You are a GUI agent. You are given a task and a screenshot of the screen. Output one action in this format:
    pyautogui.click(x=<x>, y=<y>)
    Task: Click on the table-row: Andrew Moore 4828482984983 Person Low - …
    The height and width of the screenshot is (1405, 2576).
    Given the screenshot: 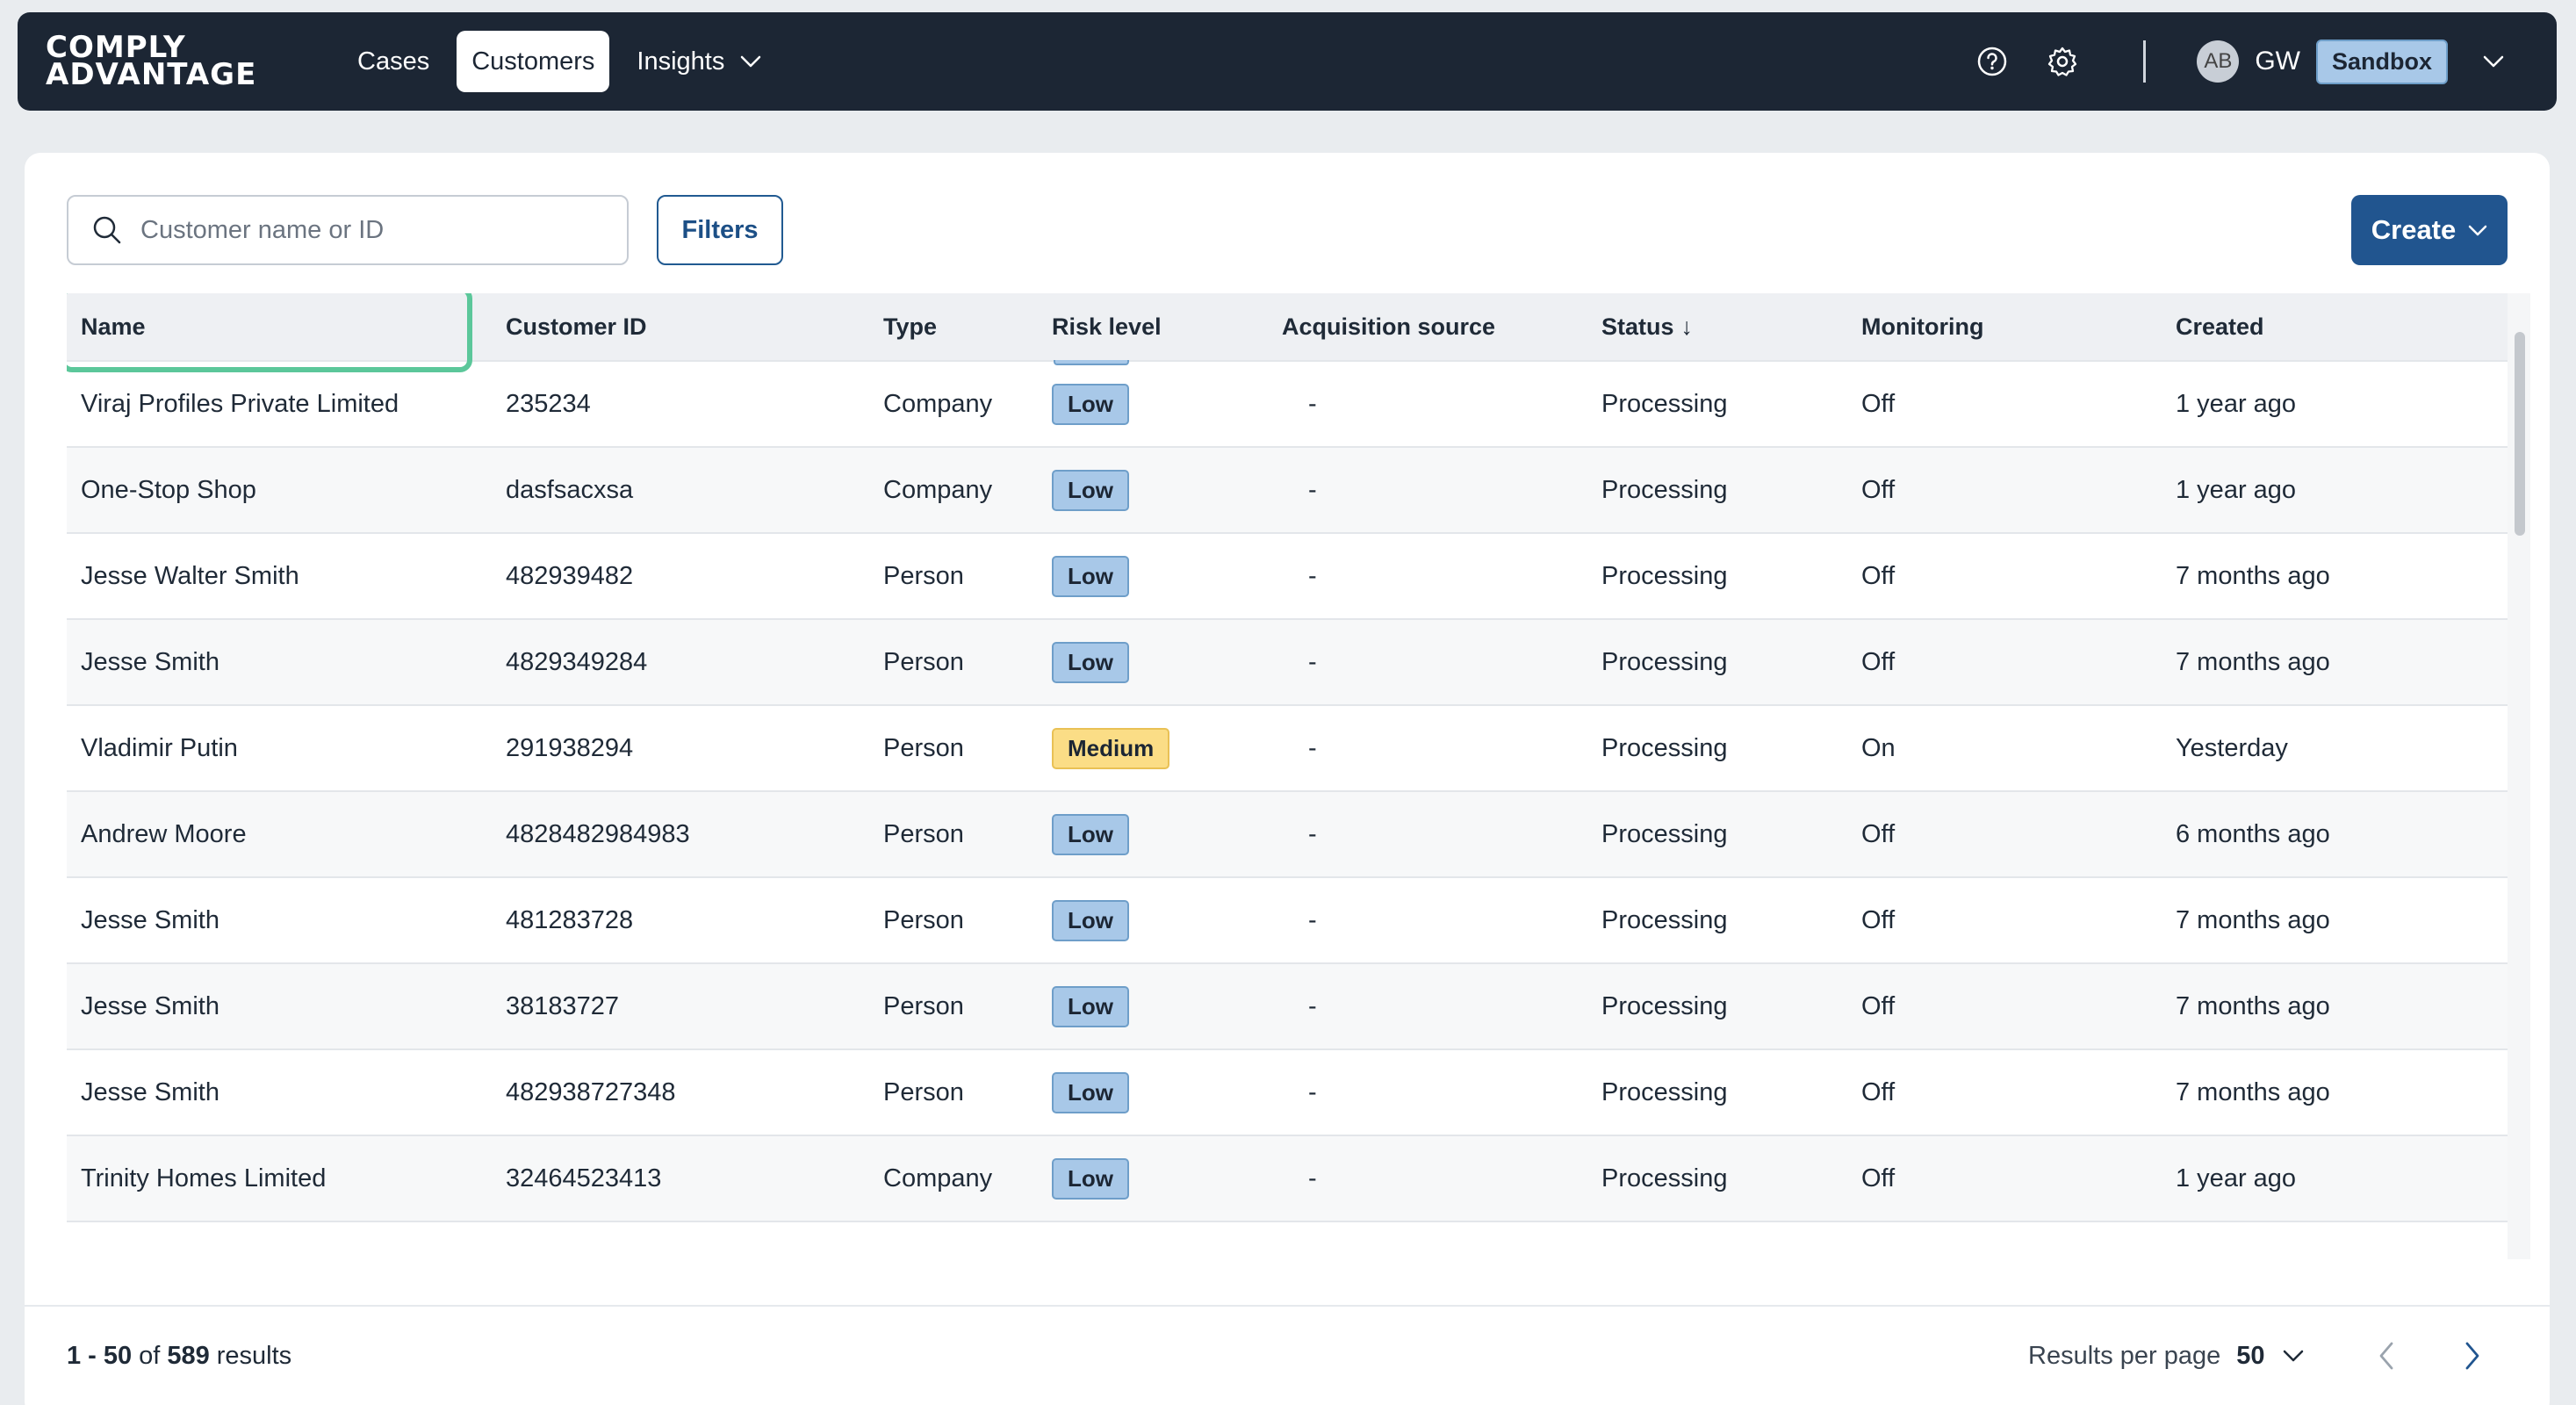 What is the action you would take?
    pyautogui.click(x=1287, y=833)
    